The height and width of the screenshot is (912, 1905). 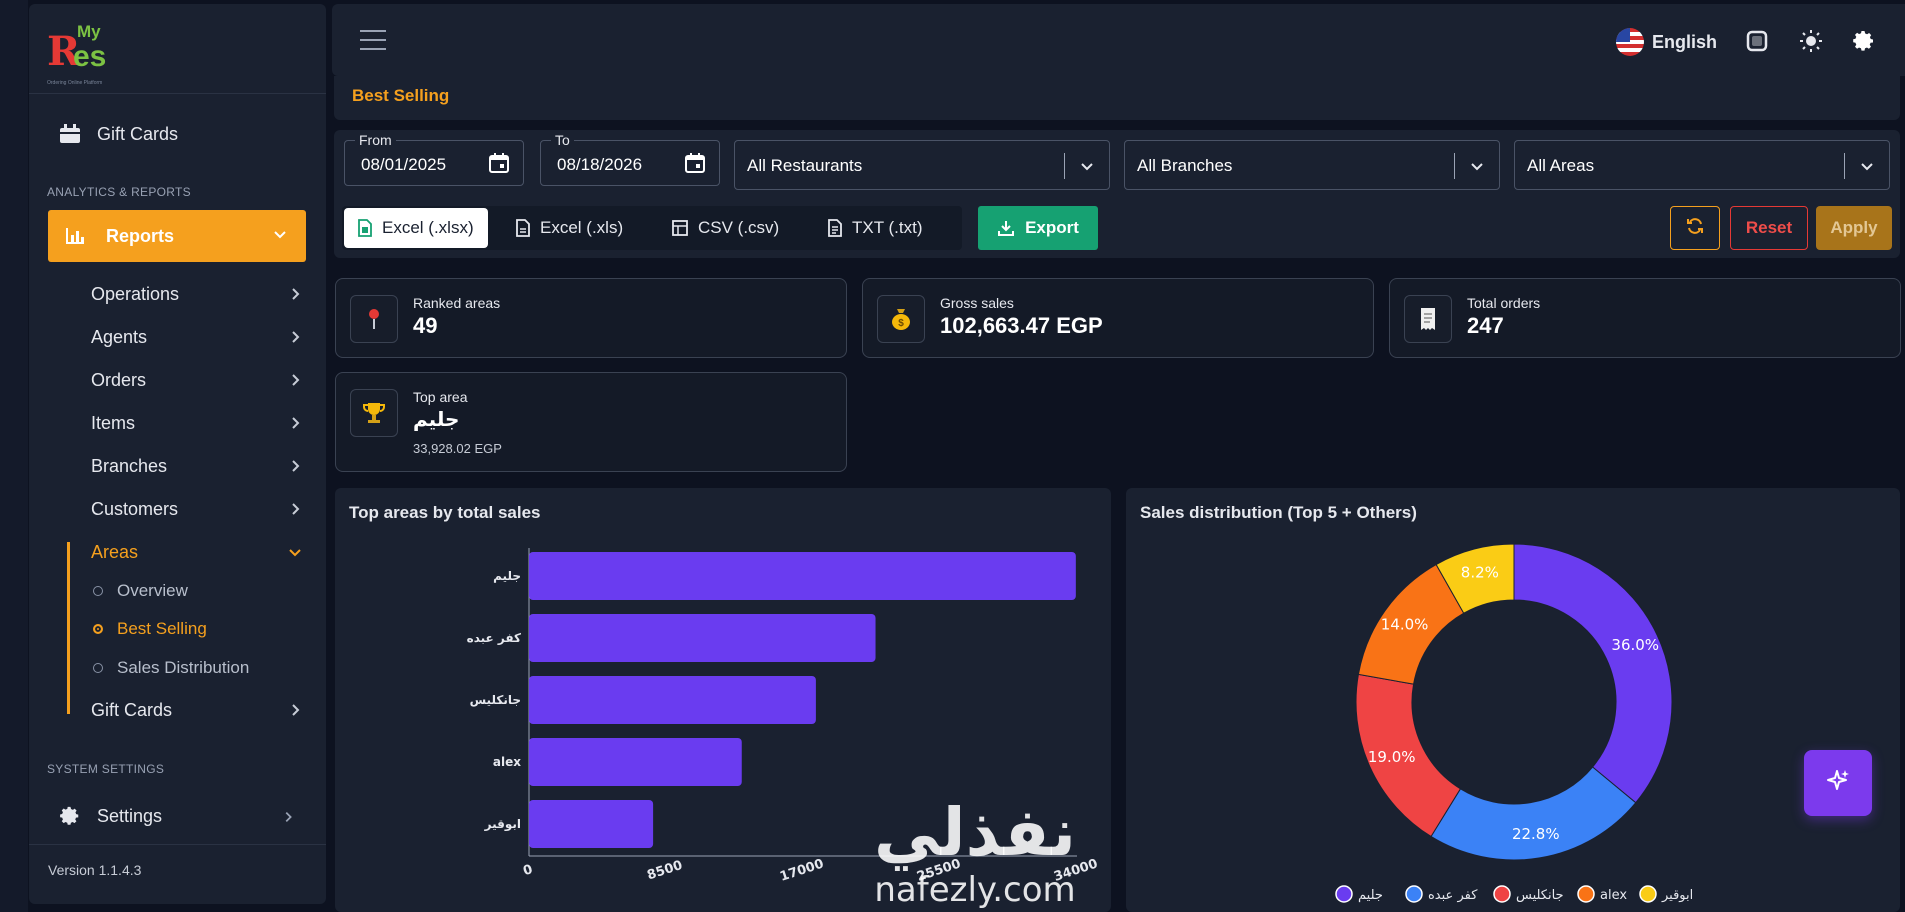 What do you see at coordinates (177, 236) in the screenshot?
I see `sidebar-item-reports: Reports` at bounding box center [177, 236].